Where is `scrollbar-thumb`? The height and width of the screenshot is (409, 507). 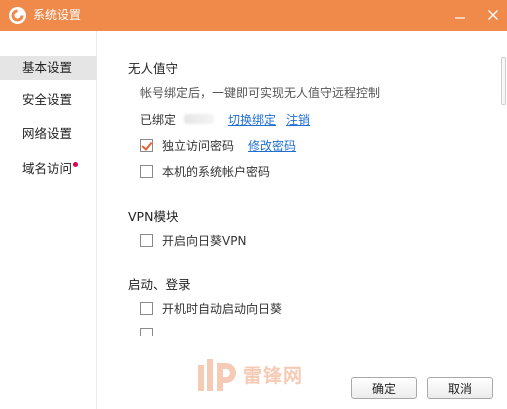 scrollbar-thumb is located at coordinates (503, 81).